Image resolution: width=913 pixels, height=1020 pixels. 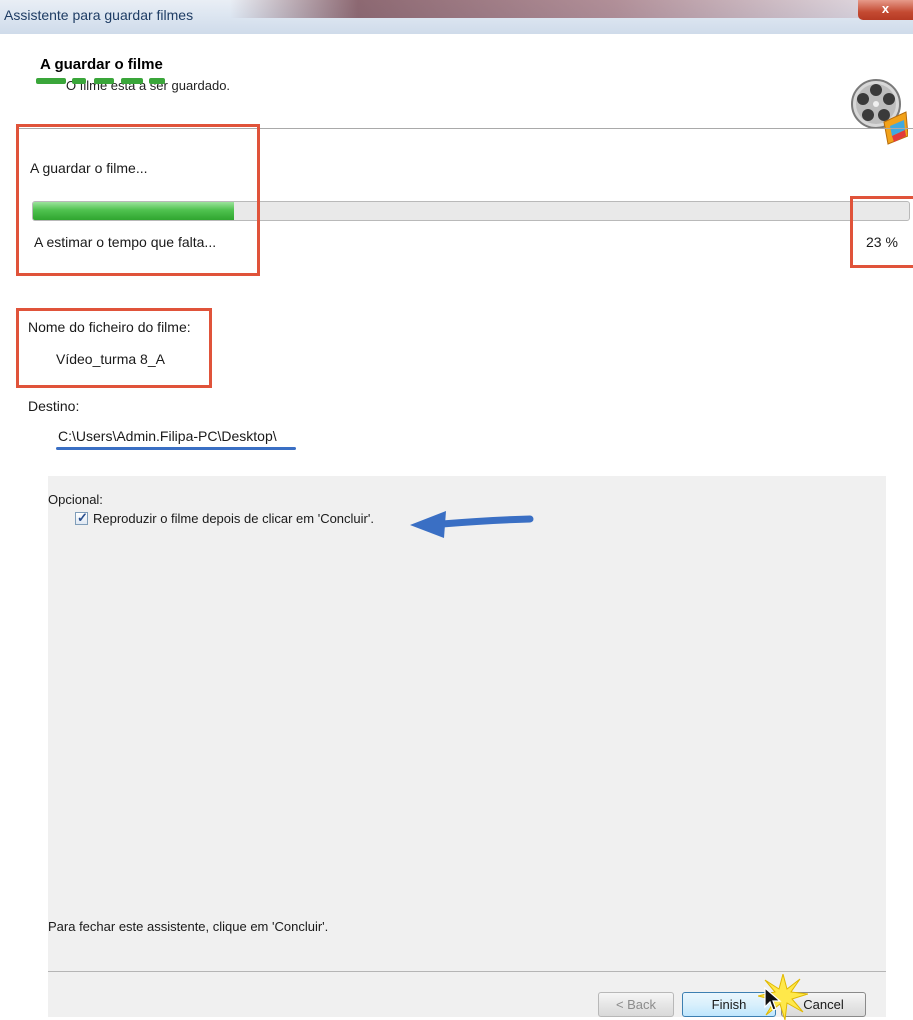 What do you see at coordinates (99, 15) in the screenshot?
I see `window-title: Assistente para guardar filmes` at bounding box center [99, 15].